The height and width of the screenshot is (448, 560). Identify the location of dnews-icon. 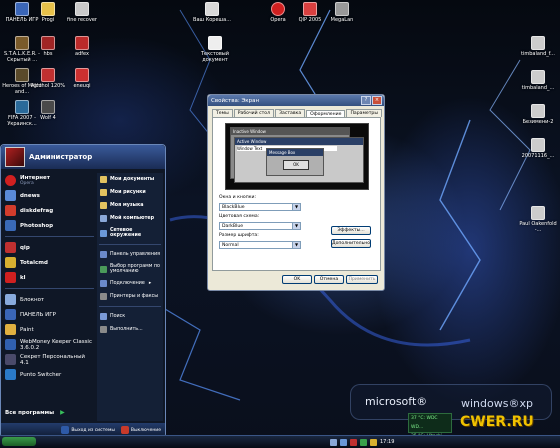
(10, 195).